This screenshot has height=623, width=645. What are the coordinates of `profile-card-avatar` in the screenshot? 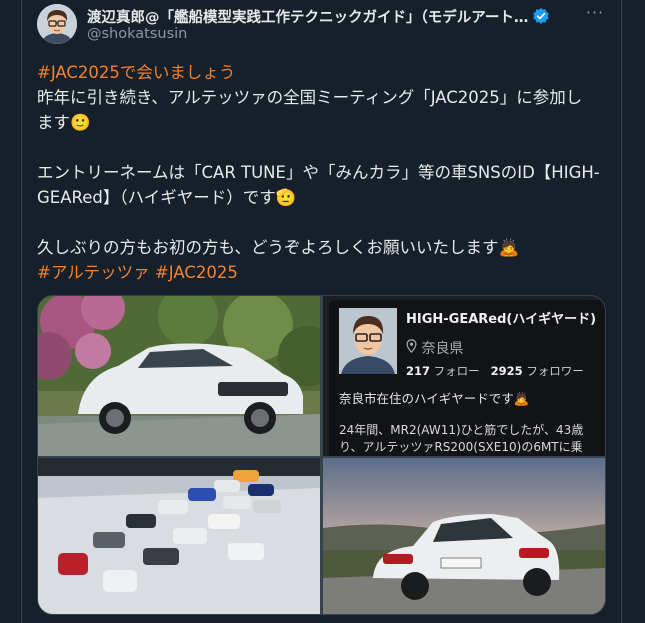 It's located at (368, 341).